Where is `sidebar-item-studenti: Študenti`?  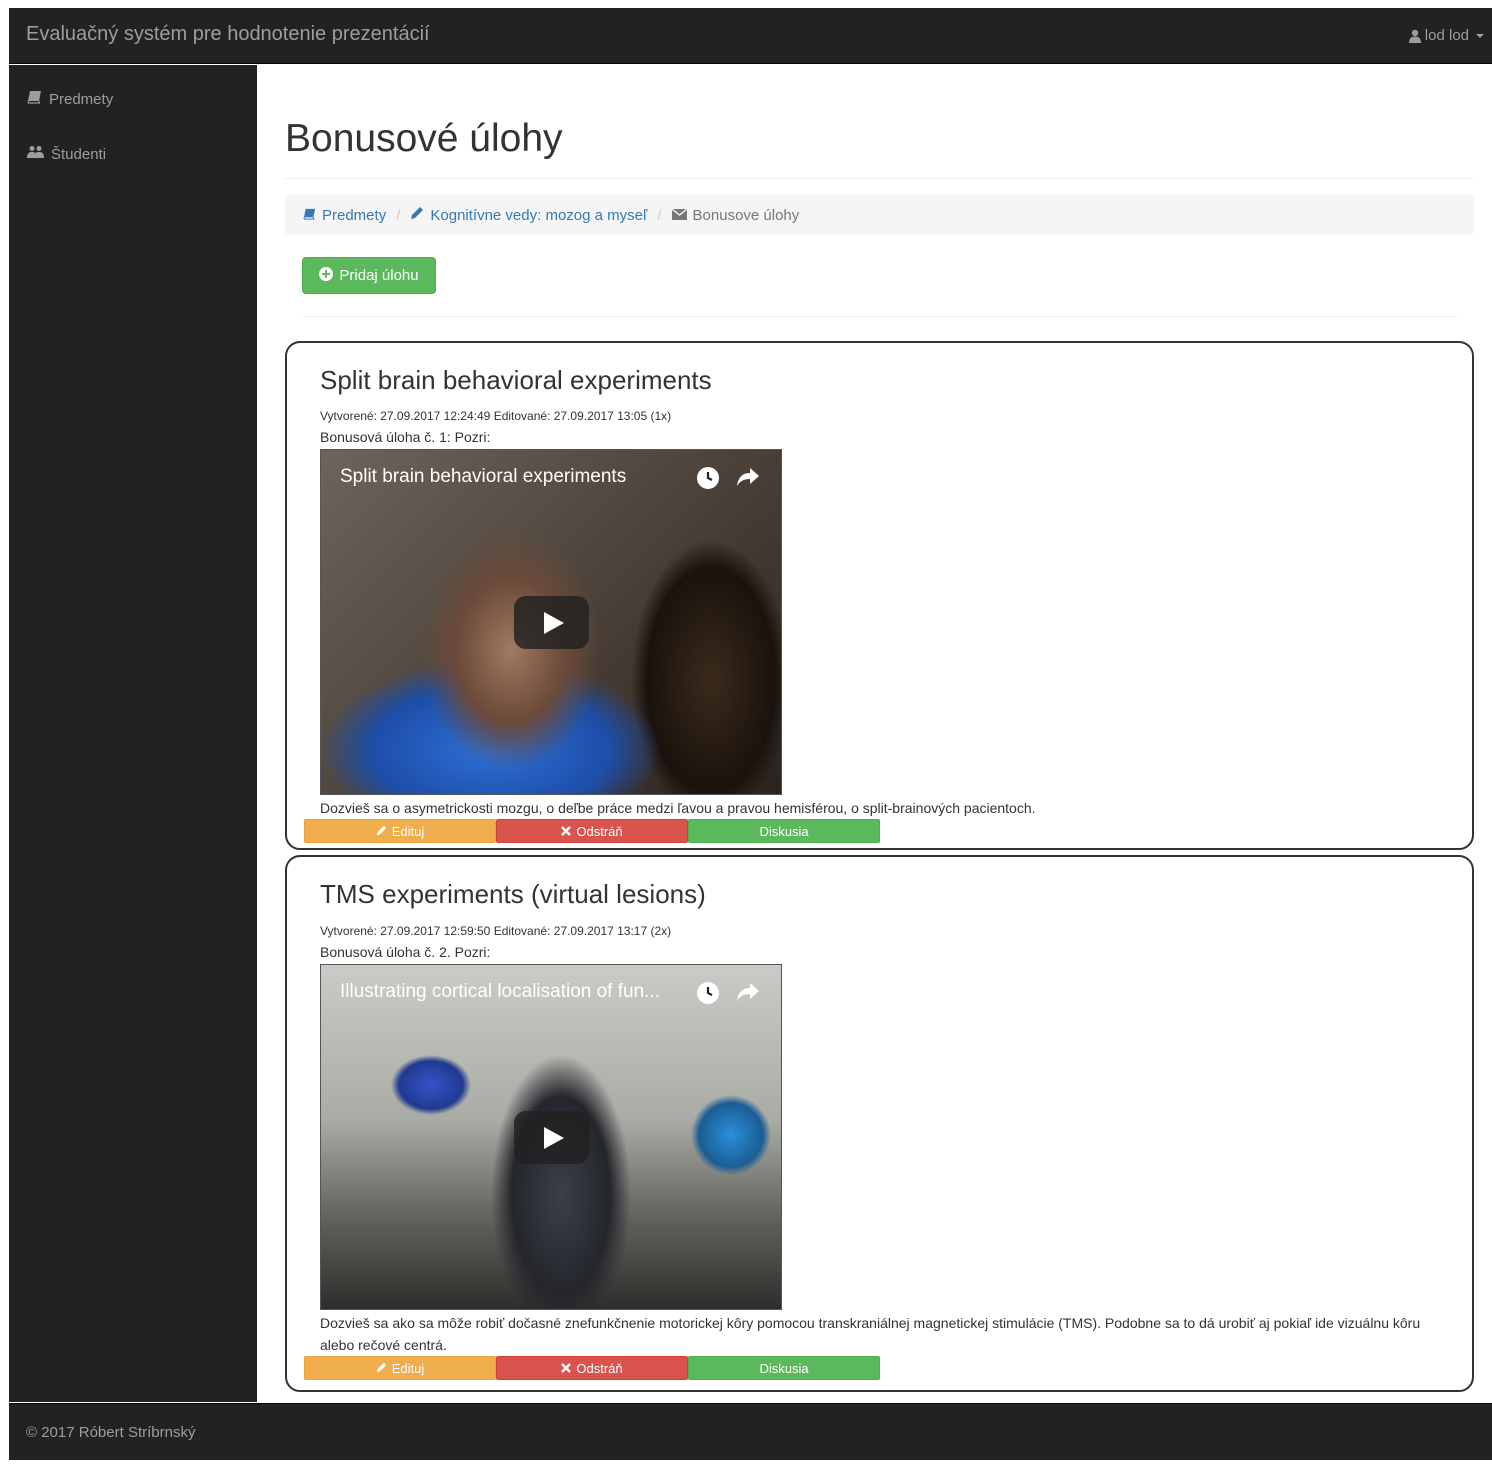 sidebar-item-studenti: Študenti is located at coordinates (66, 154).